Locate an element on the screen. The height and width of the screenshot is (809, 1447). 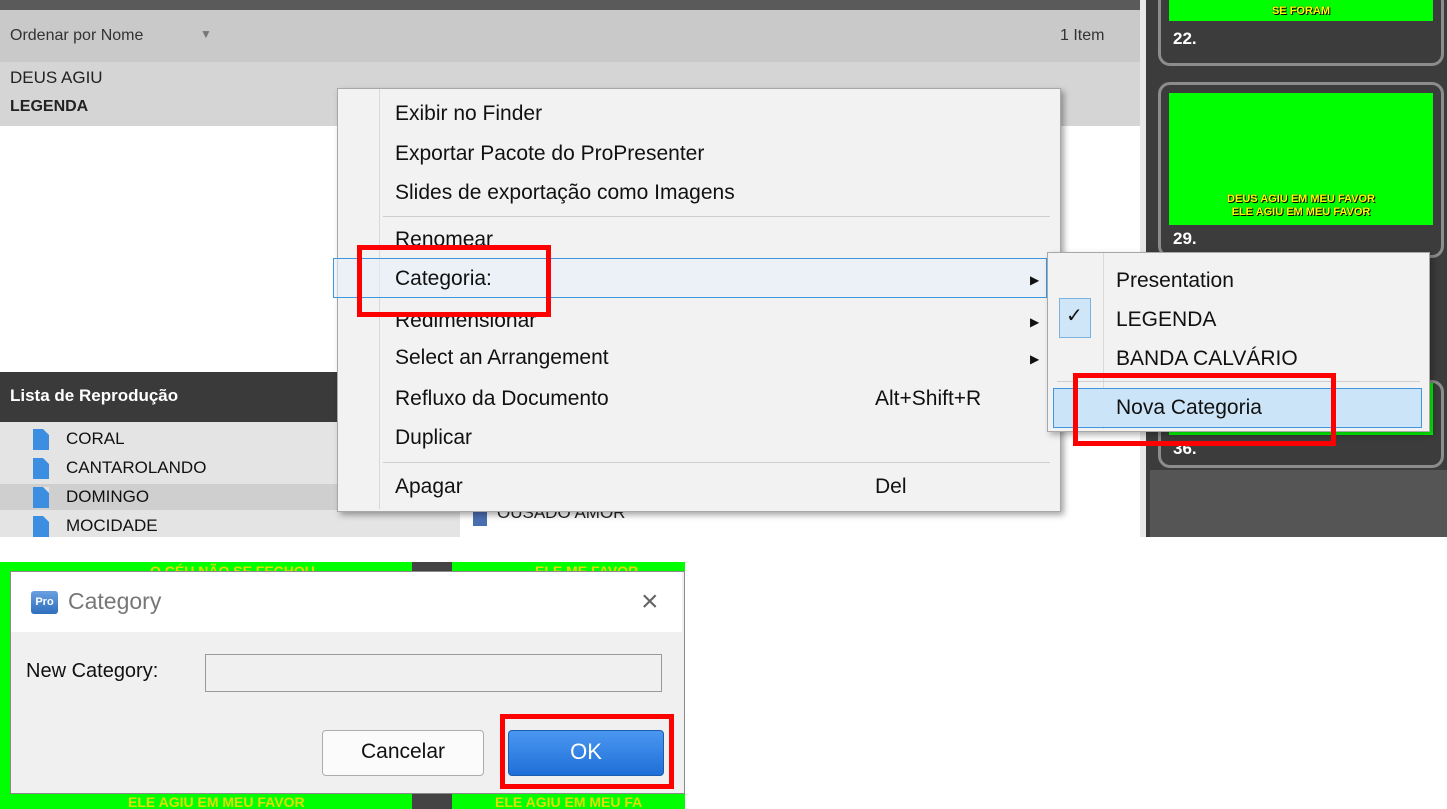
menu-item-exportar-imagens: Slides de exportação como Imagens is located at coordinates (565, 193).